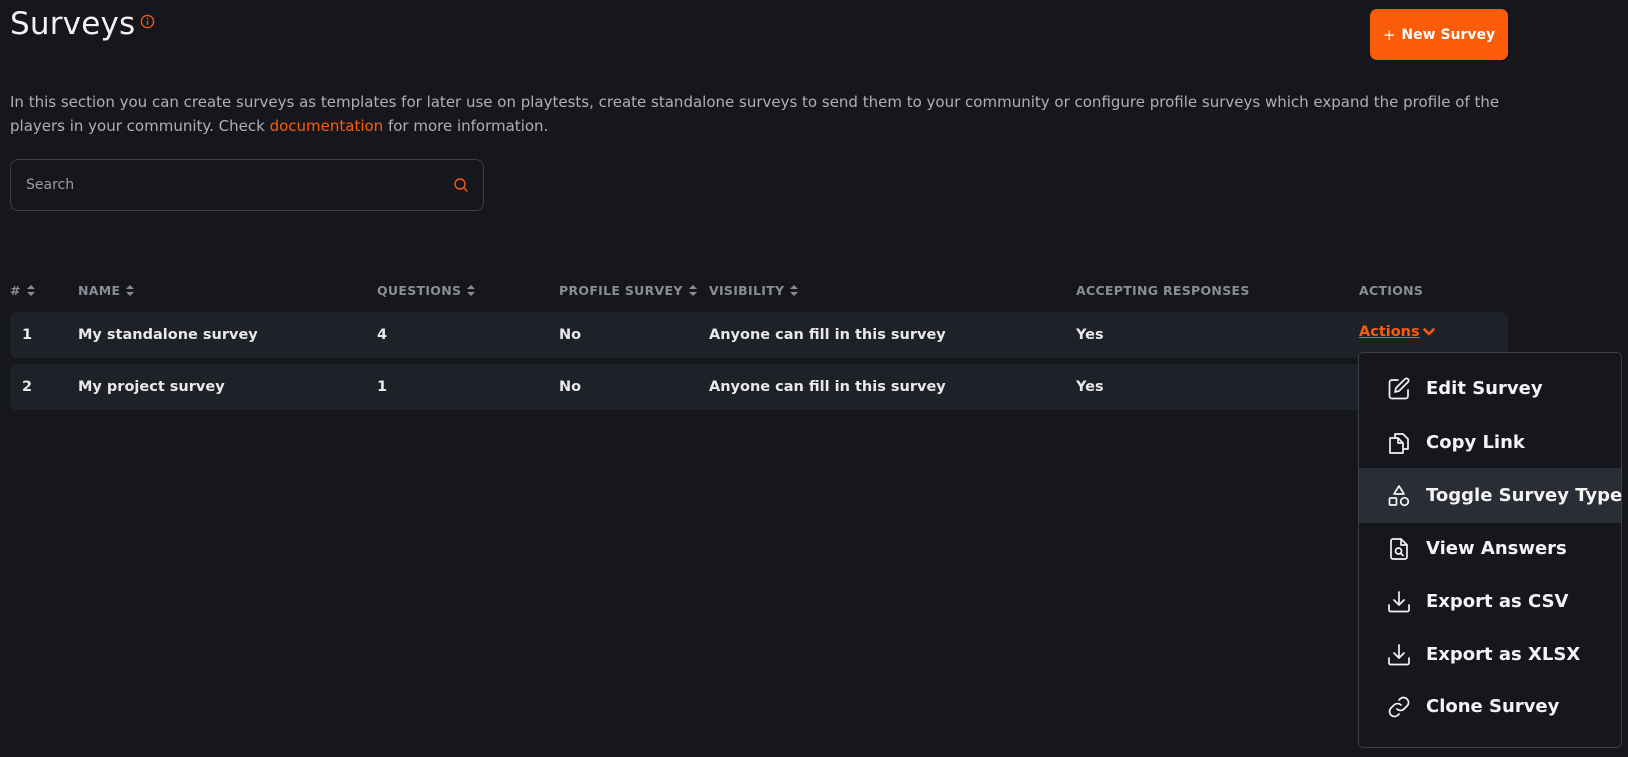 The height and width of the screenshot is (757, 1628). I want to click on menu-item-export-csv: Export as CSV, so click(1490, 601).